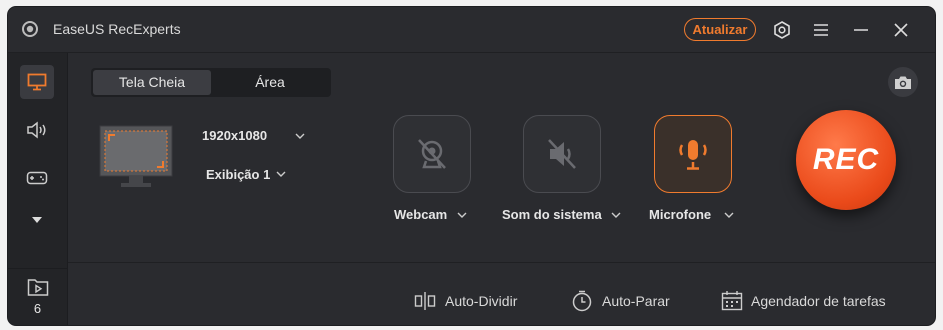 This screenshot has width=943, height=330. What do you see at coordinates (846, 160) in the screenshot?
I see `record-button: REC` at bounding box center [846, 160].